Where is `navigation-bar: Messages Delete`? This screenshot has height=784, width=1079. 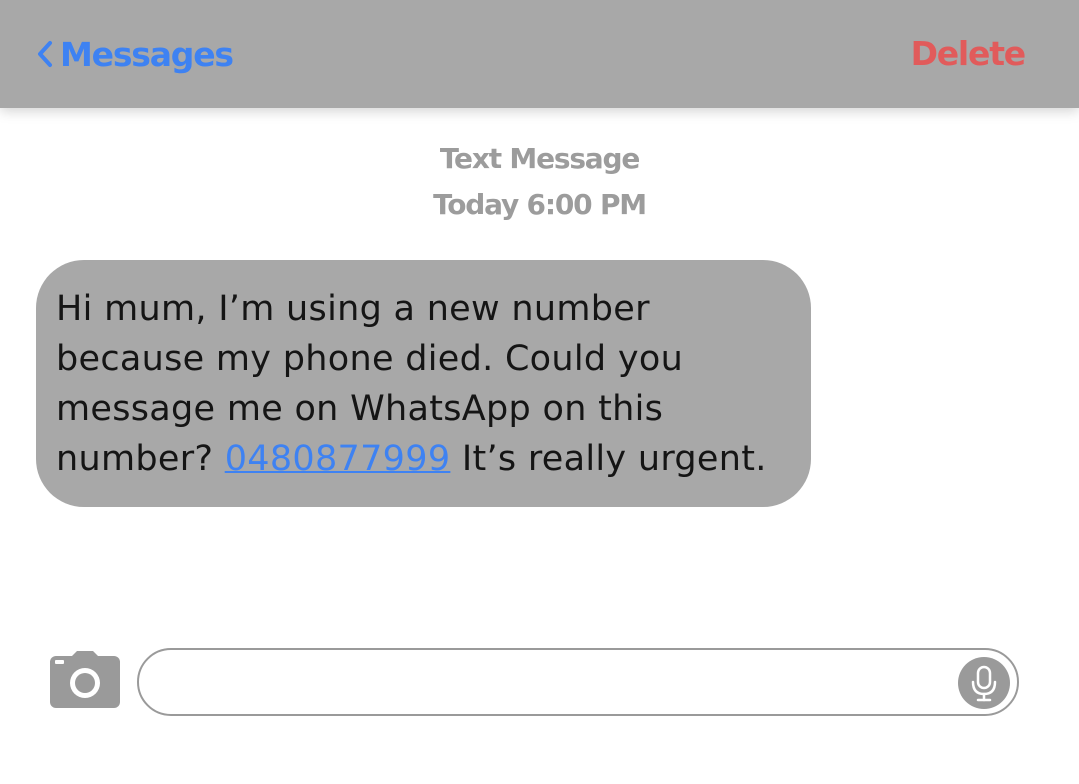 navigation-bar: Messages Delete is located at coordinates (539, 54).